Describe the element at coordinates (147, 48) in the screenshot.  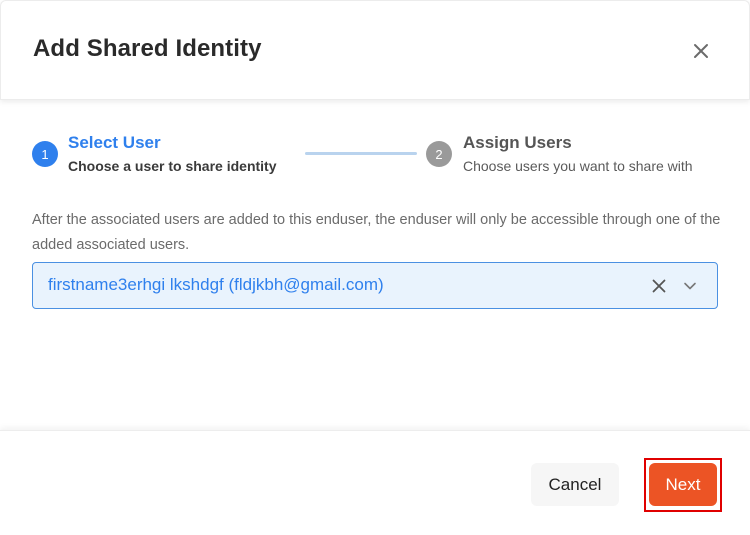
I see `dialog-title: Add Shared Identity` at that location.